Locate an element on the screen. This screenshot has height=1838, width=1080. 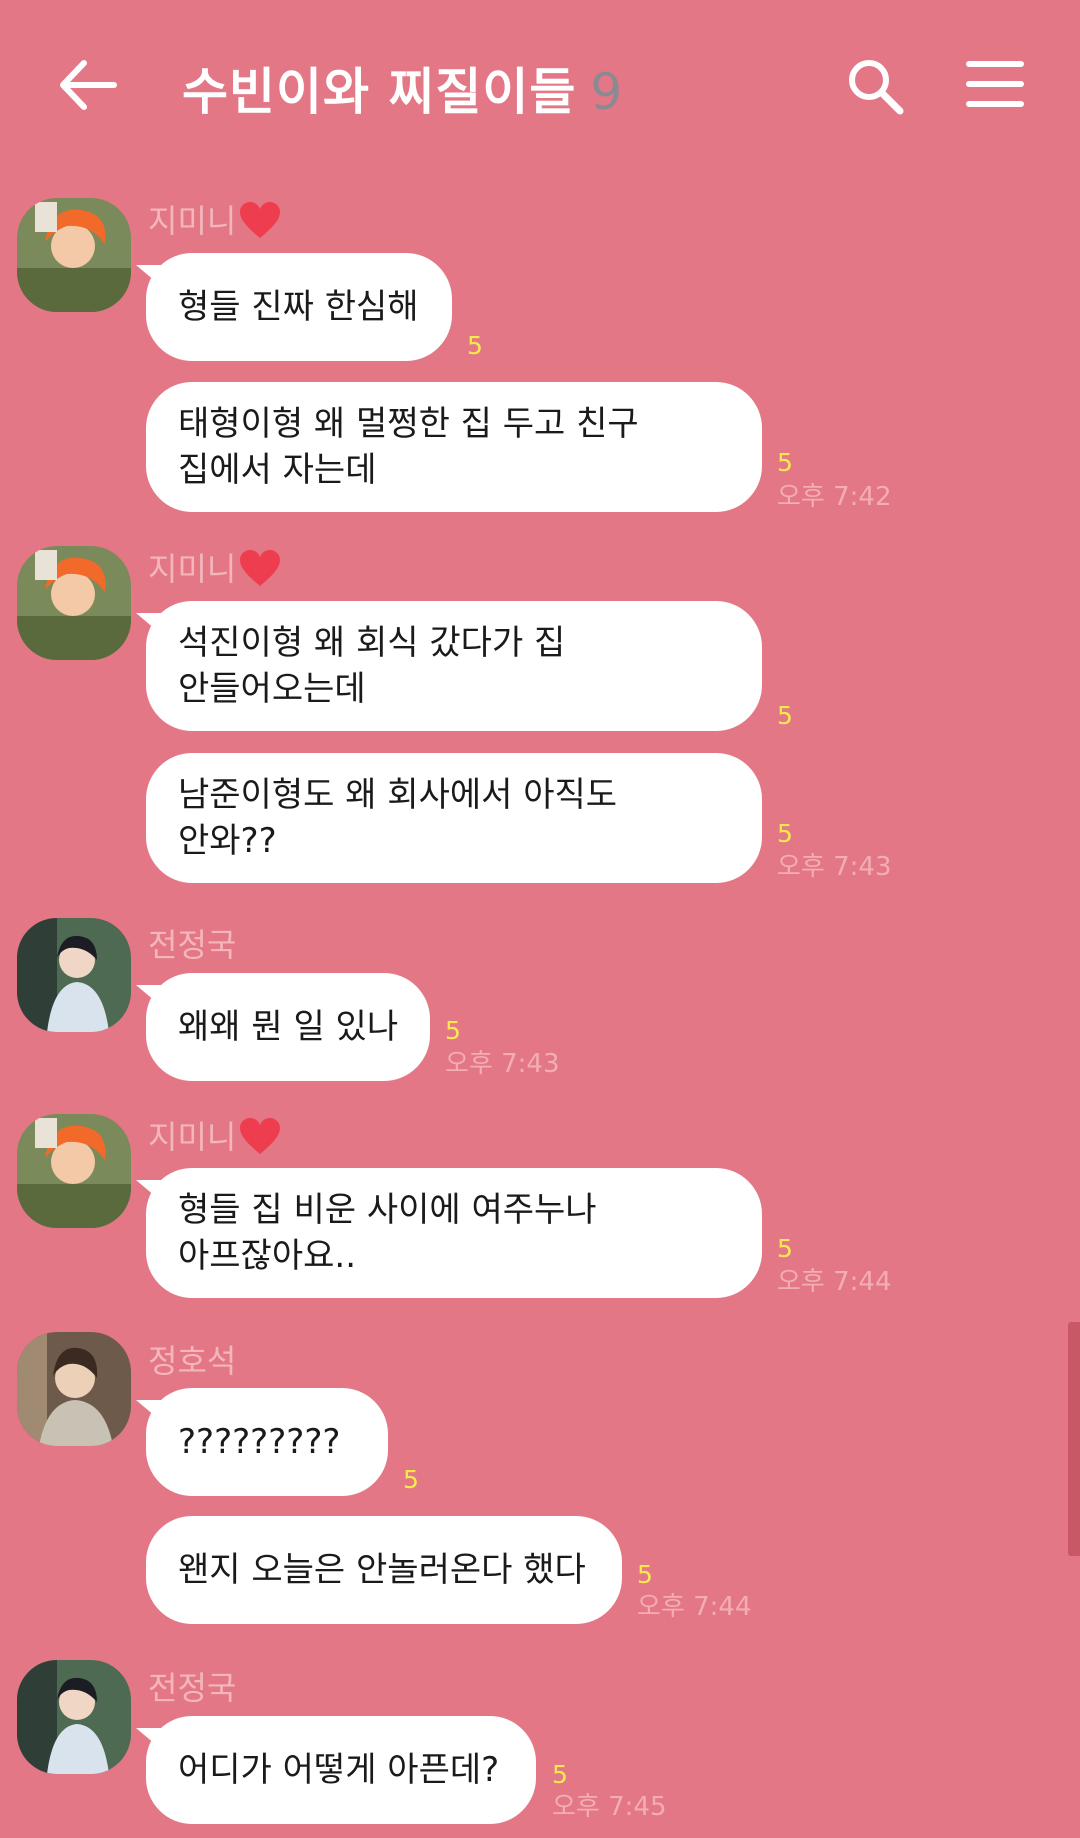
message-bubble: 왠지 오늘은 안놀러온다 했다 is located at coordinates (384, 1570).